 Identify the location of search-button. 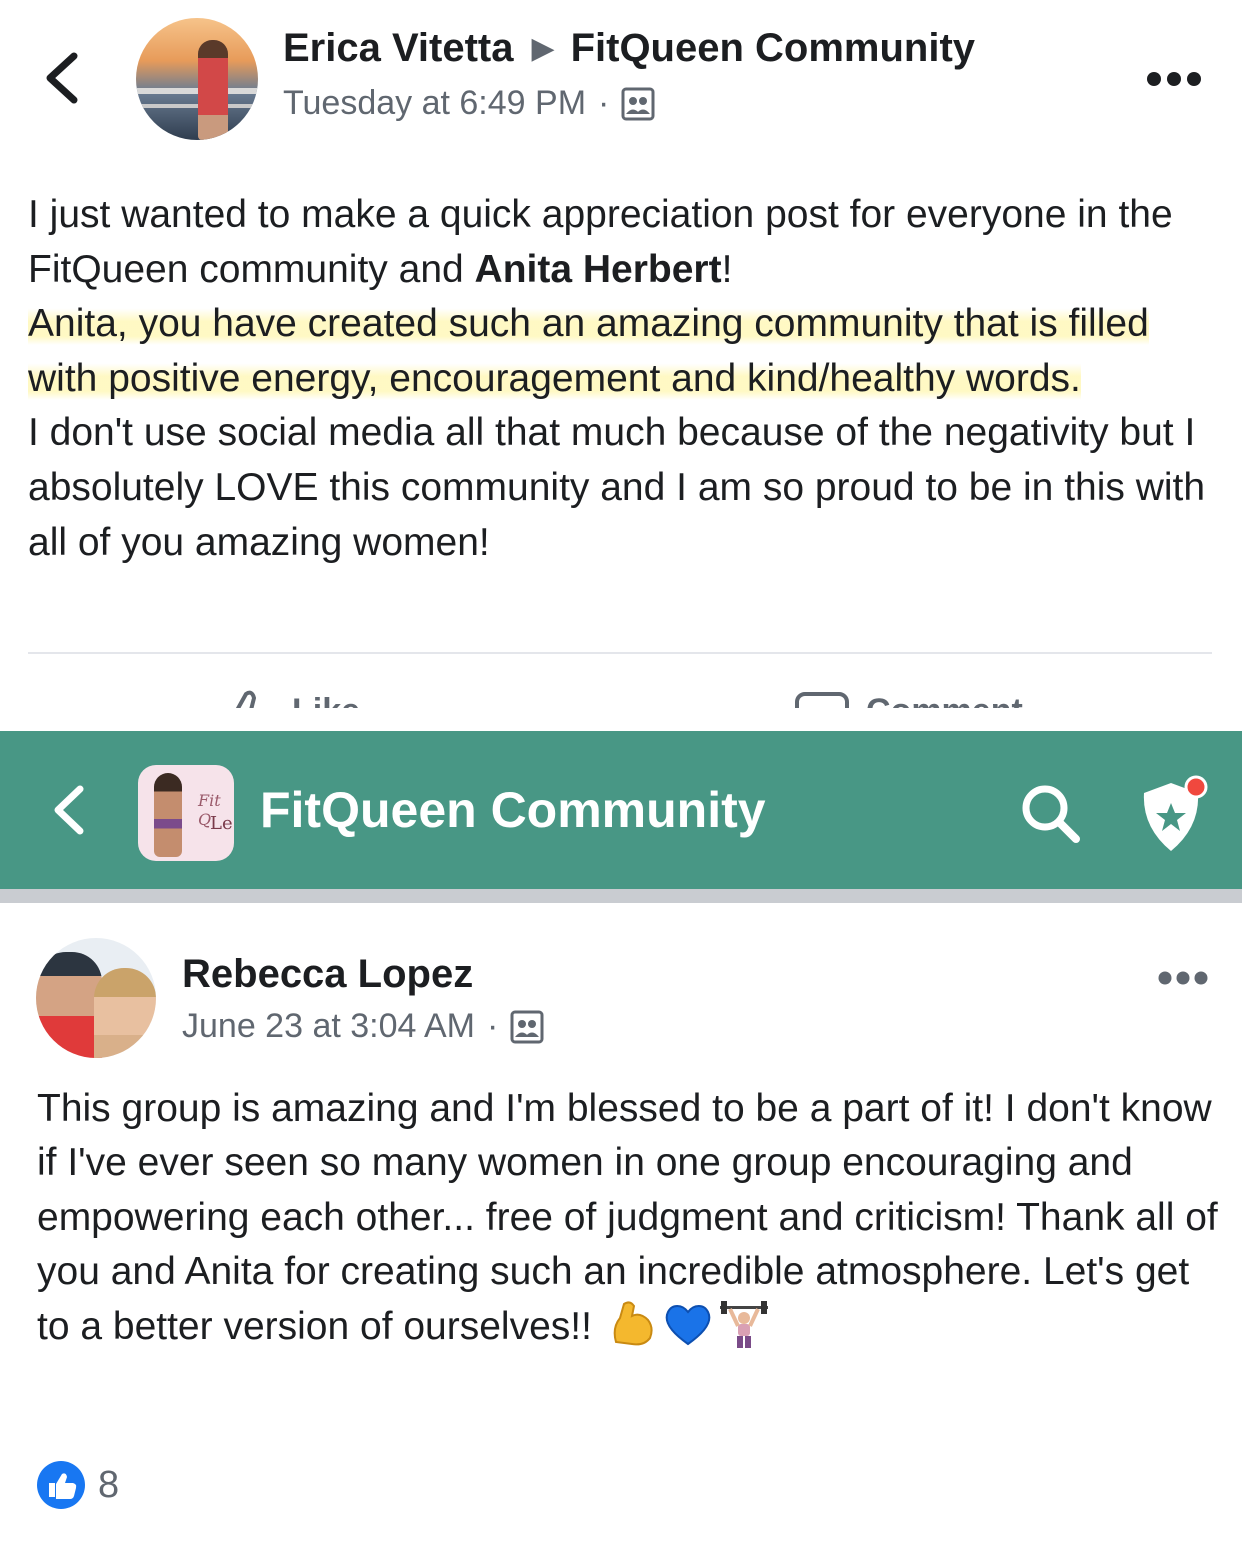
(1050, 813).